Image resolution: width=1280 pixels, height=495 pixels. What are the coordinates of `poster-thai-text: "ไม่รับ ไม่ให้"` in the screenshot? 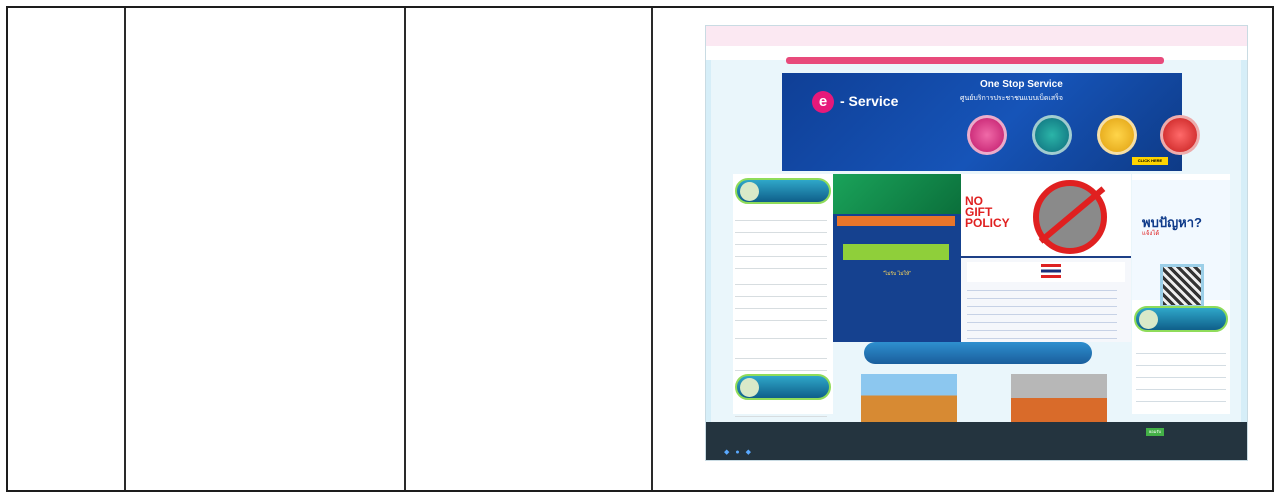 It's located at (897, 274).